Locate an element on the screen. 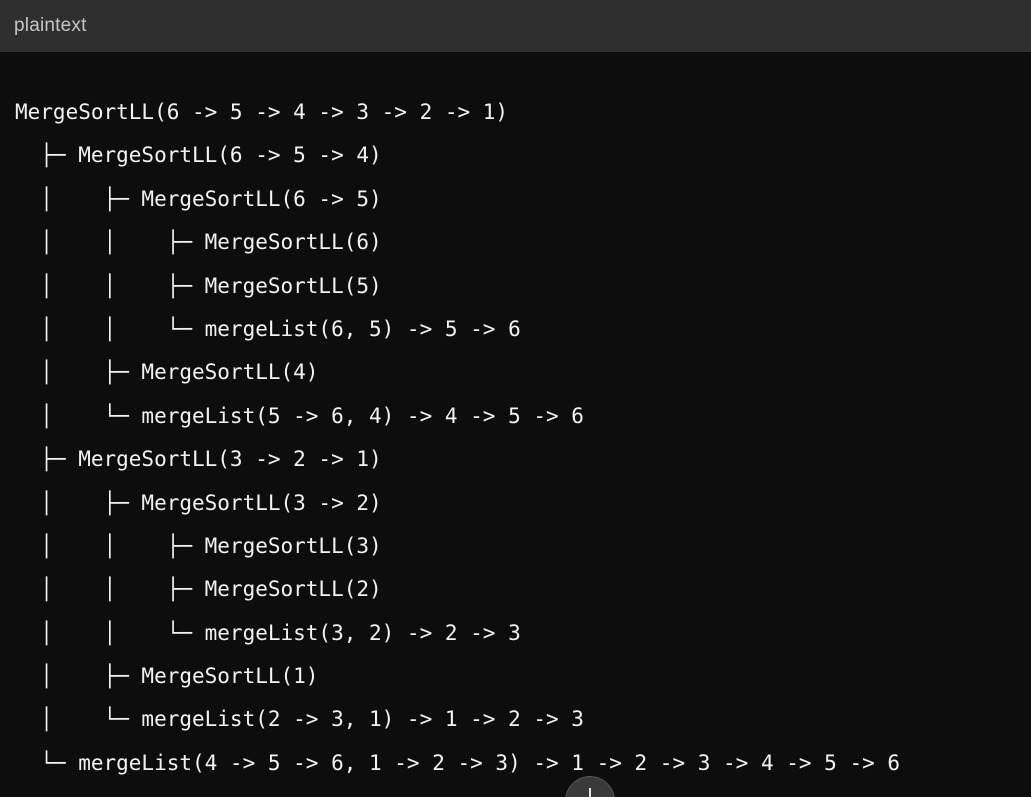 This screenshot has width=1031, height=797. code-line: ├─ MergeSortLL(3 -> 2 -> 1) is located at coordinates (198, 459).